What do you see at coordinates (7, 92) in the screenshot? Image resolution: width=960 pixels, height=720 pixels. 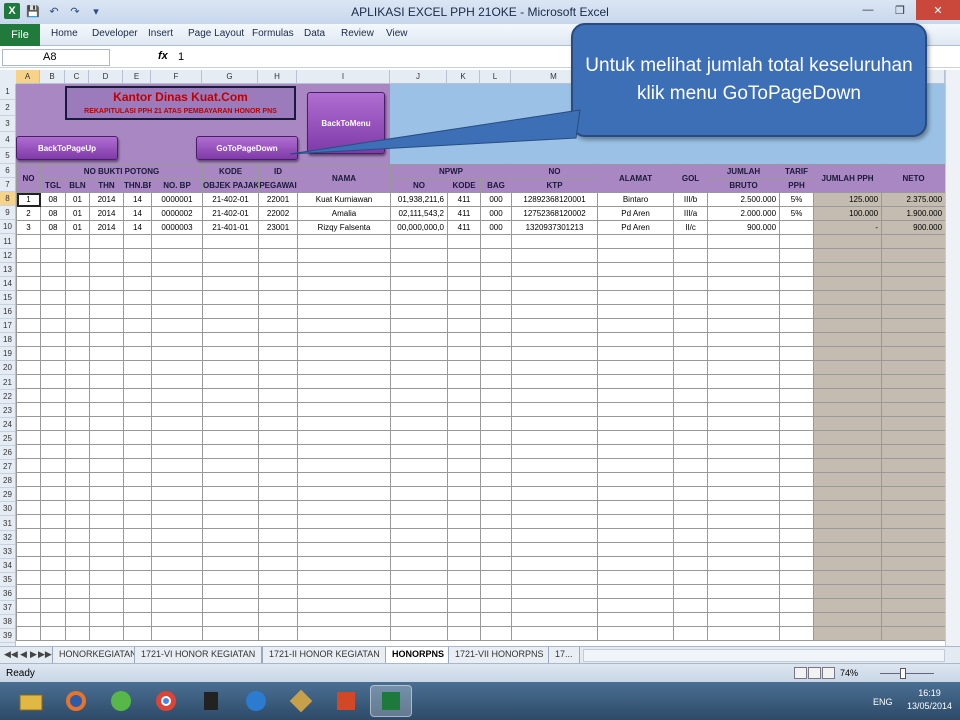 I see `row-header: 1` at bounding box center [7, 92].